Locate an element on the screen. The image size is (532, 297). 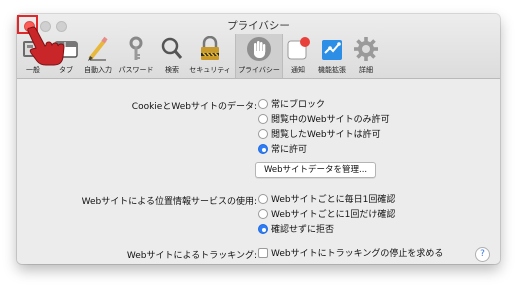
tab-autofill: 自動入力 is located at coordinates (98, 56).